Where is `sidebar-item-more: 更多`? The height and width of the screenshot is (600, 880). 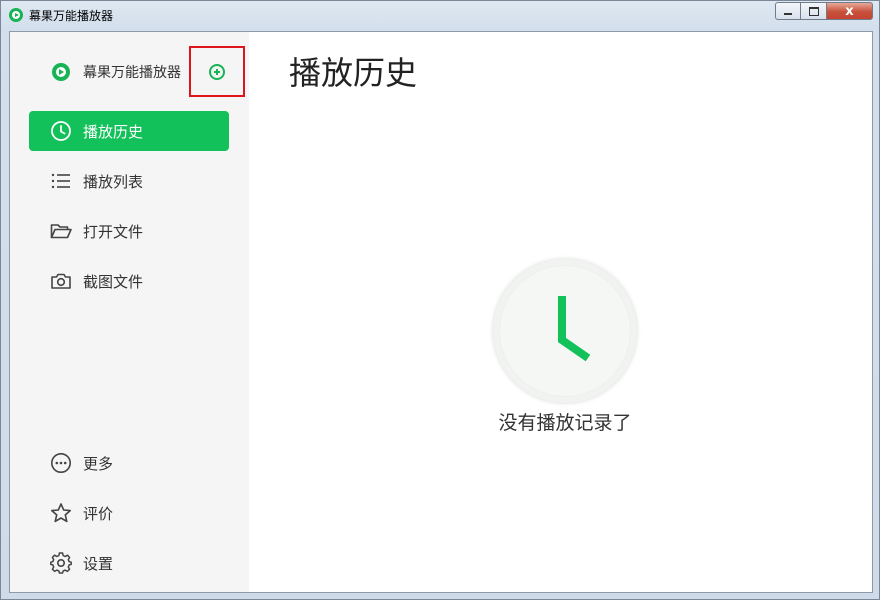
sidebar-item-more: 更多 is located at coordinates (129, 463).